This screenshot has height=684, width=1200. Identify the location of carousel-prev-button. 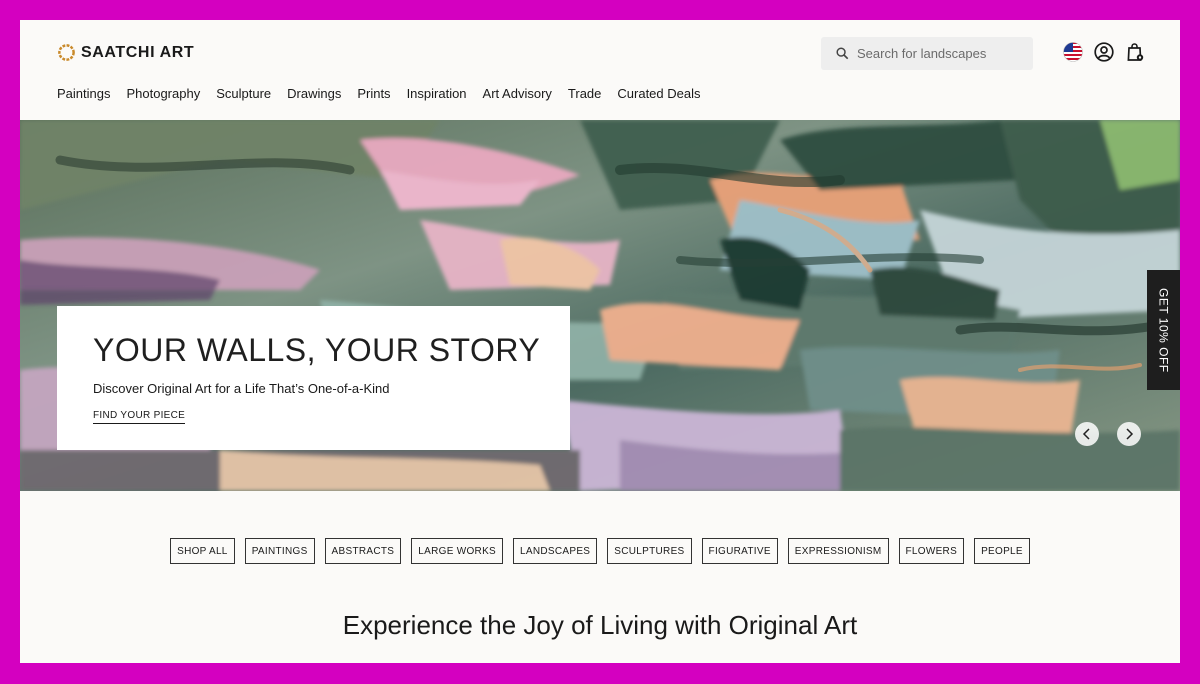
(1087, 434).